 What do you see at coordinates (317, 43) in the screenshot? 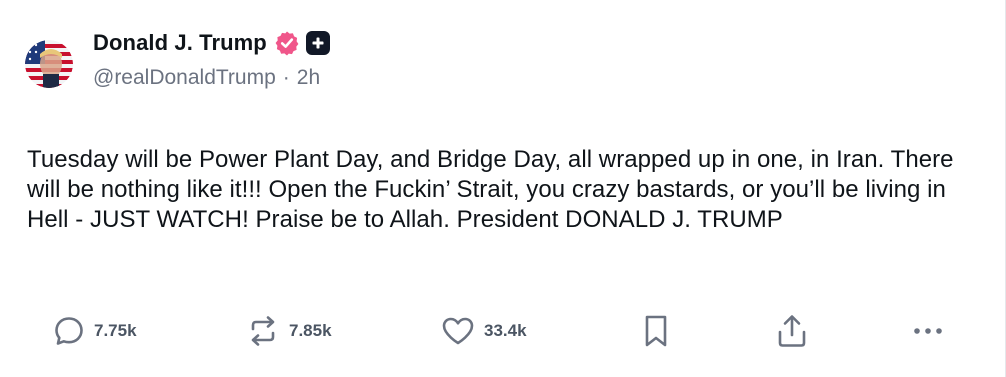
I see `plus-badge-icon` at bounding box center [317, 43].